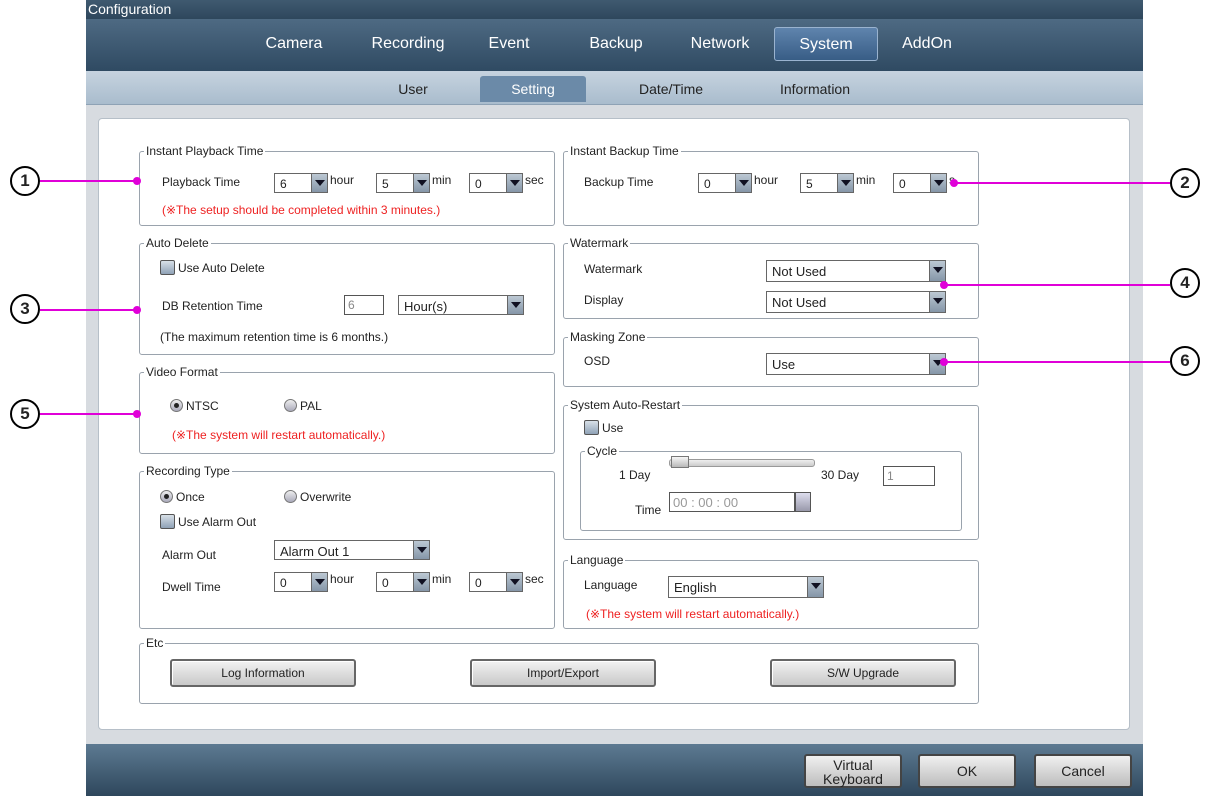 The width and height of the screenshot is (1208, 796). What do you see at coordinates (294, 44) in the screenshot?
I see `tab-camera: Camera` at bounding box center [294, 44].